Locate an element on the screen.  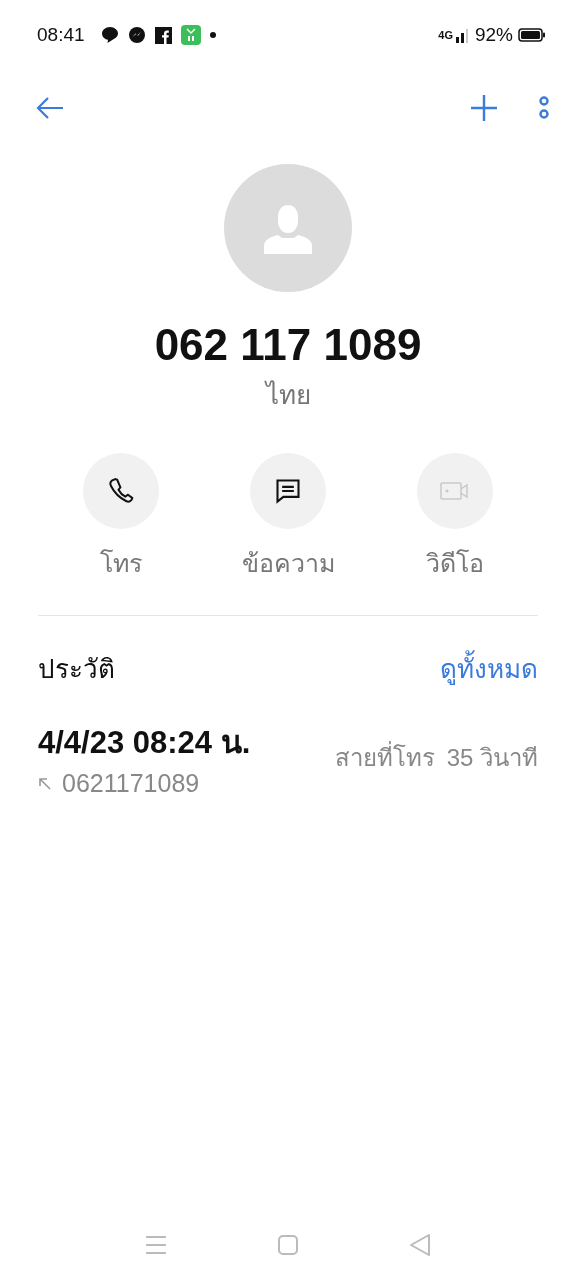
phone-icon is located at coordinates (121, 491).